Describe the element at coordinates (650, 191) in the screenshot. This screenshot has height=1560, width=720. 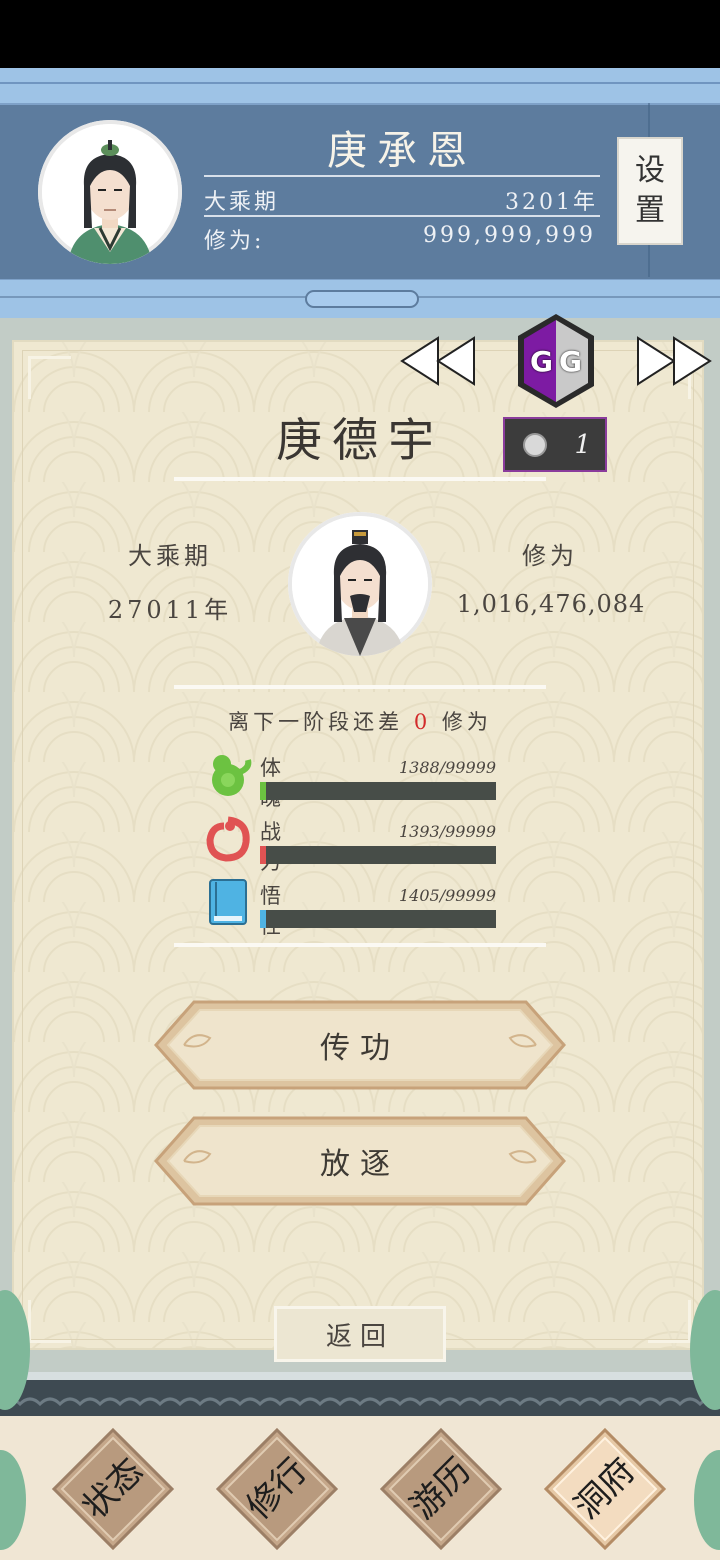
I see `settings-button: 设 置` at that location.